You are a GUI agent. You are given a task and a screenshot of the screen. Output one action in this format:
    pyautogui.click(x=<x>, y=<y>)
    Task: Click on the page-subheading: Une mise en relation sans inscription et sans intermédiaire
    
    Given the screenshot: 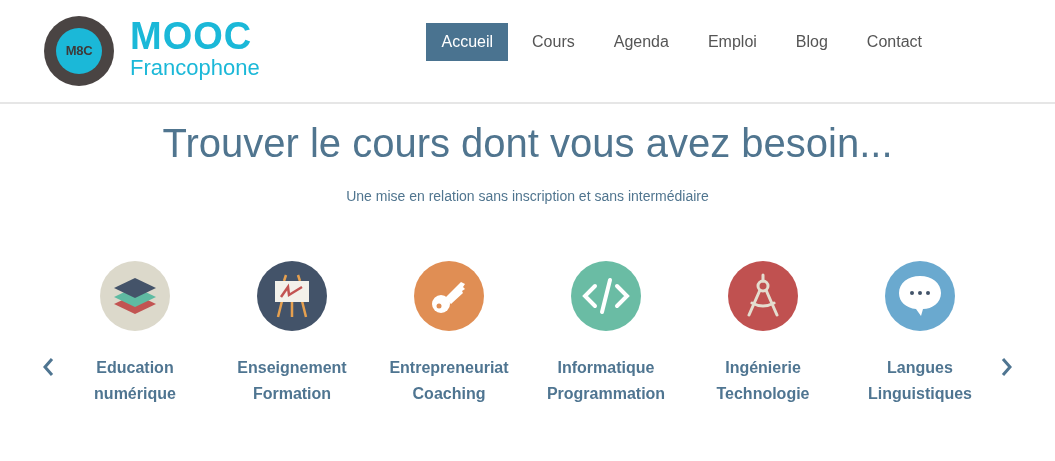 What is the action you would take?
    pyautogui.click(x=527, y=196)
    